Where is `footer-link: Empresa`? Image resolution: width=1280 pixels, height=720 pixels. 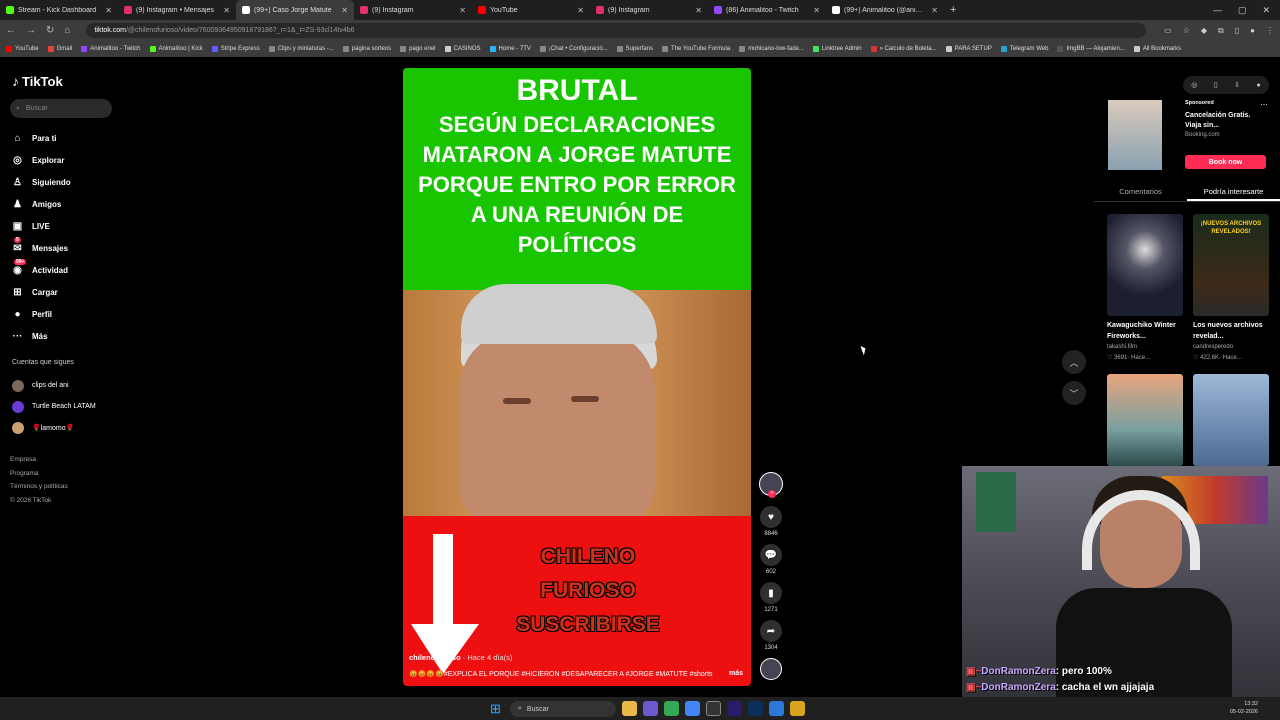
footer-link: Empresa is located at coordinates (39, 460).